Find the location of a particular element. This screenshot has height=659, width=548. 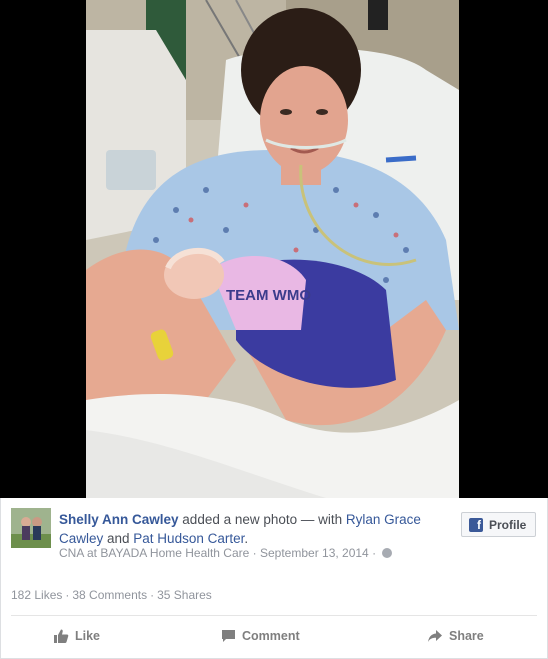

tagged-user-link: Pat Hudson Carter is located at coordinates (188, 538).